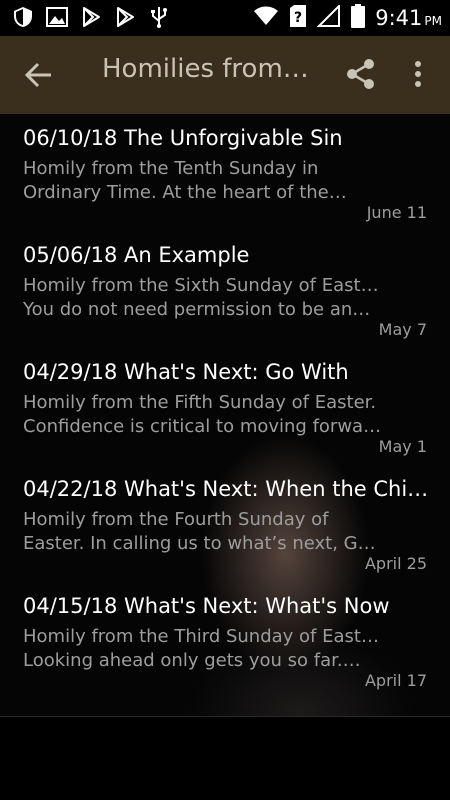  Describe the element at coordinates (433, 21) in the screenshot. I see `clock-ampm: PM` at that location.